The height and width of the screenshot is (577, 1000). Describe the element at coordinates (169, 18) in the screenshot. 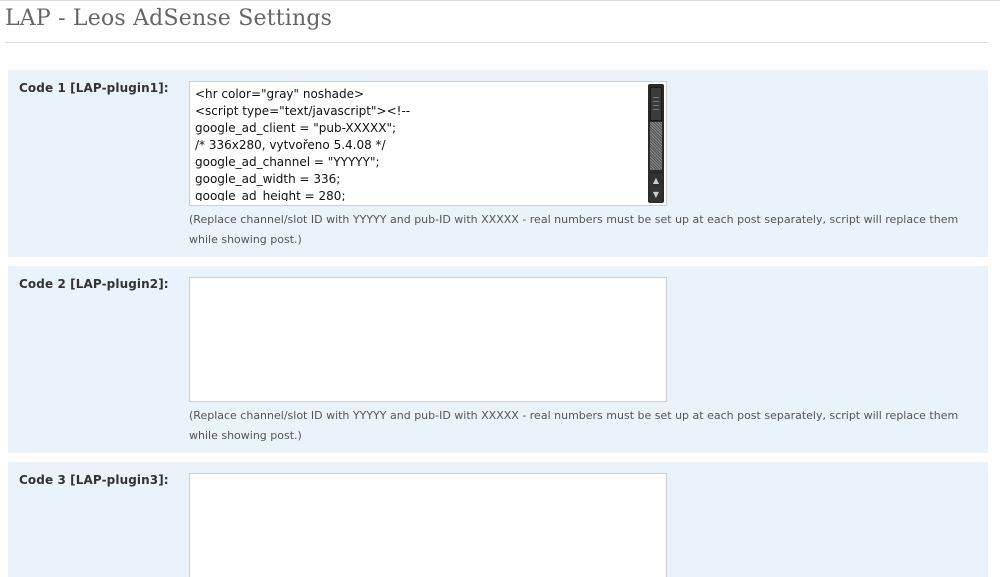

I see `page-title: LAP - Leos AdSense Settings` at that location.